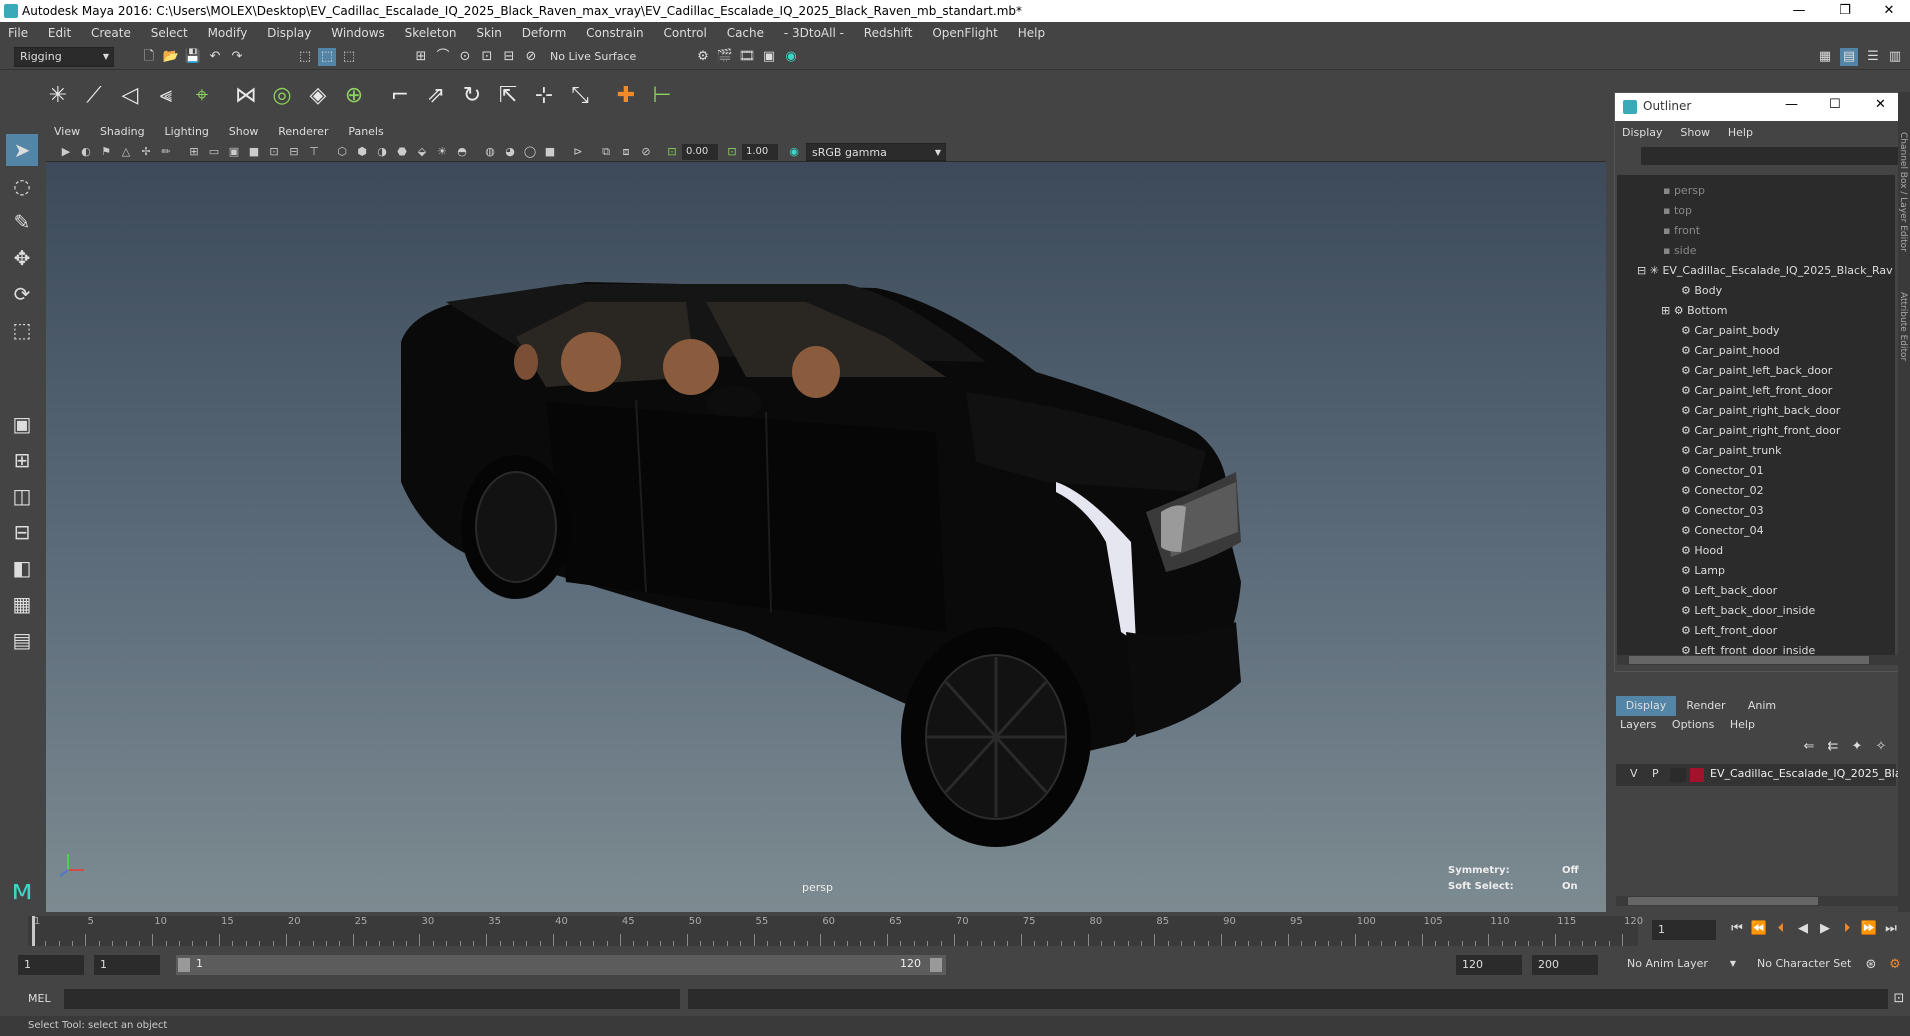 The image size is (1910, 1036). Describe the element at coordinates (22, 568) in the screenshot. I see `persp-outliner-icon: ◧` at that location.